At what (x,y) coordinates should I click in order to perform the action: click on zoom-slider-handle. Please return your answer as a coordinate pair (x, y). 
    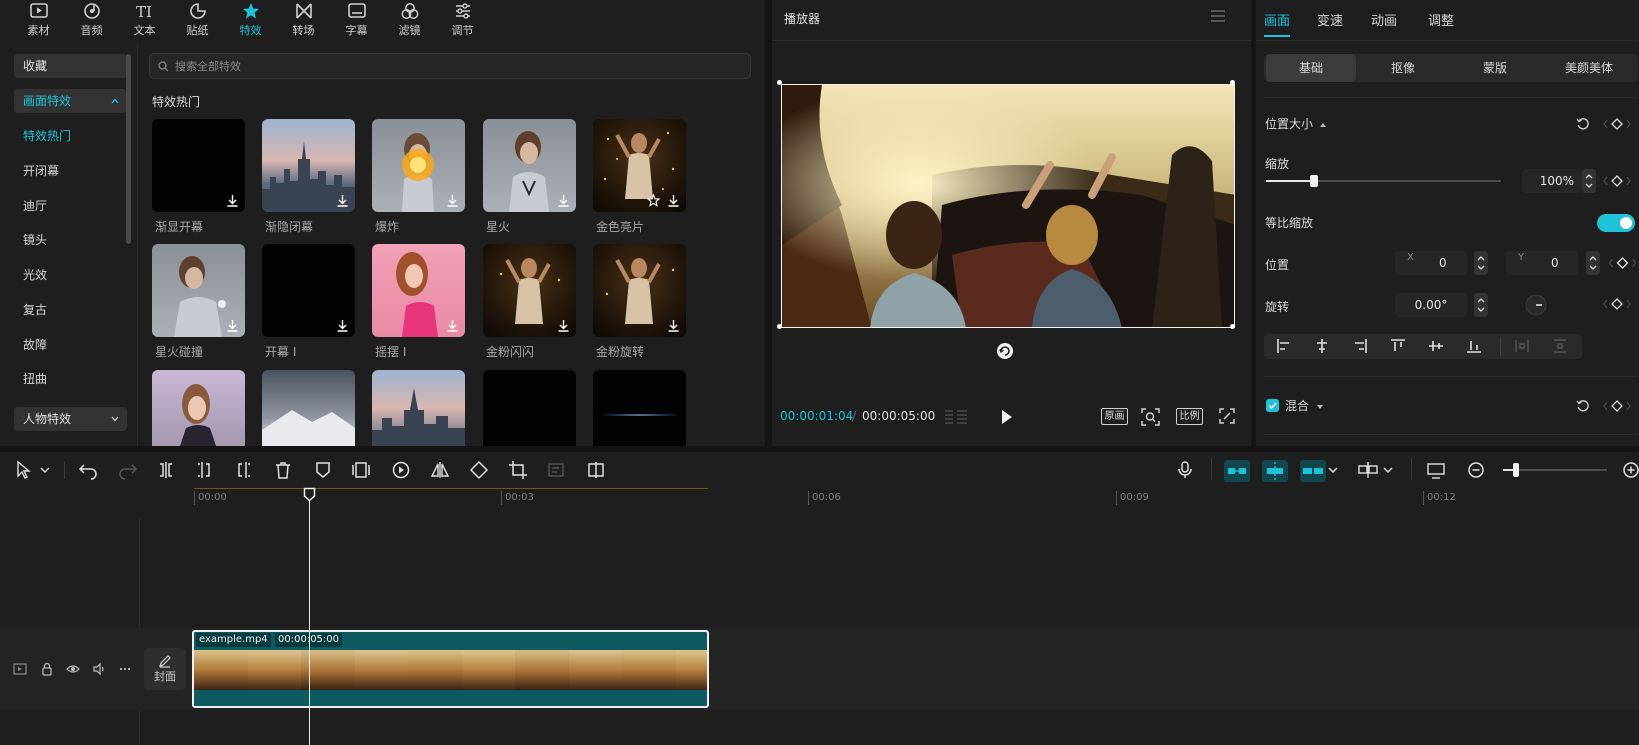
    Looking at the image, I should click on (1516, 470).